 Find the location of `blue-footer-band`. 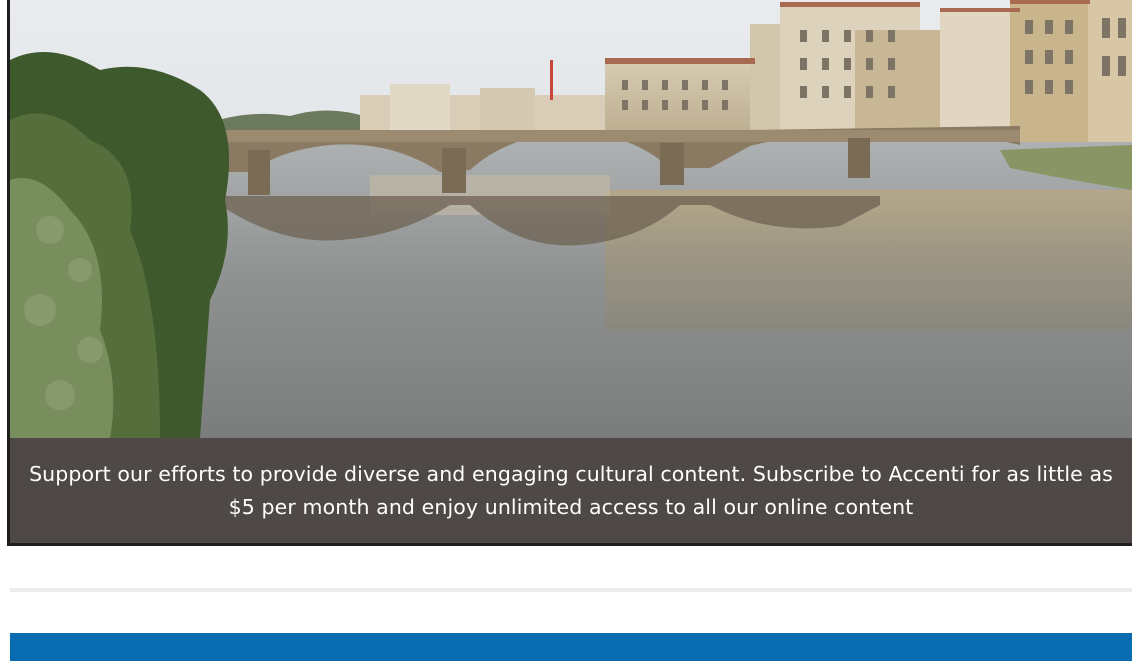

blue-footer-band is located at coordinates (571, 647).